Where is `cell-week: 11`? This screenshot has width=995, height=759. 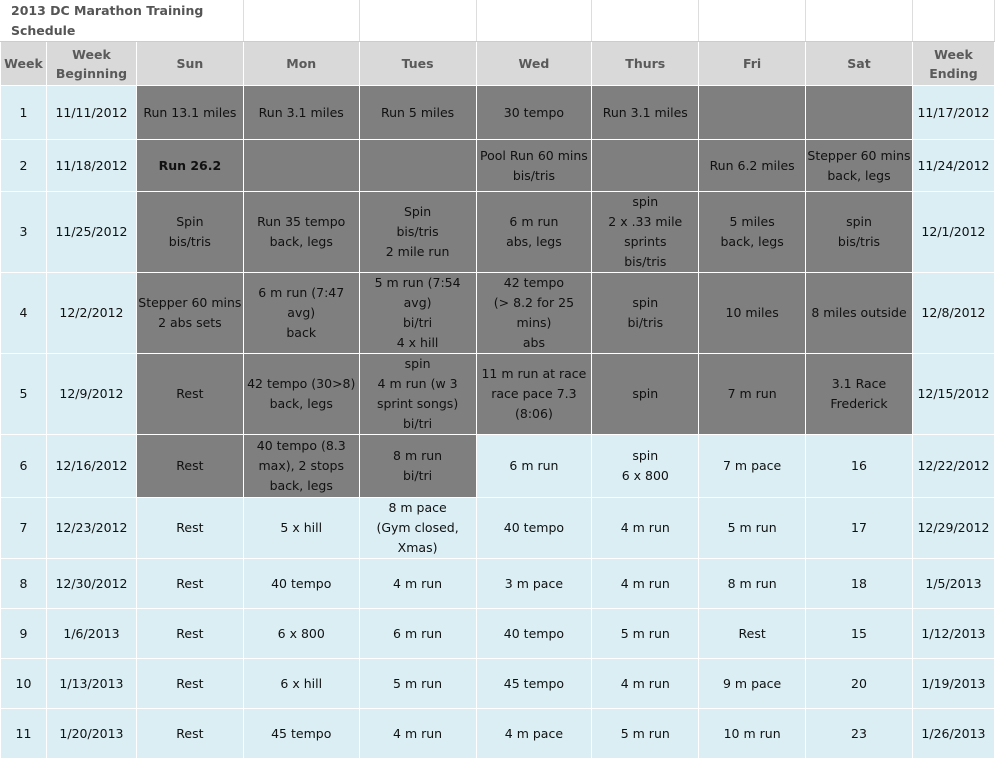
cell-week: 11 is located at coordinates (23, 733).